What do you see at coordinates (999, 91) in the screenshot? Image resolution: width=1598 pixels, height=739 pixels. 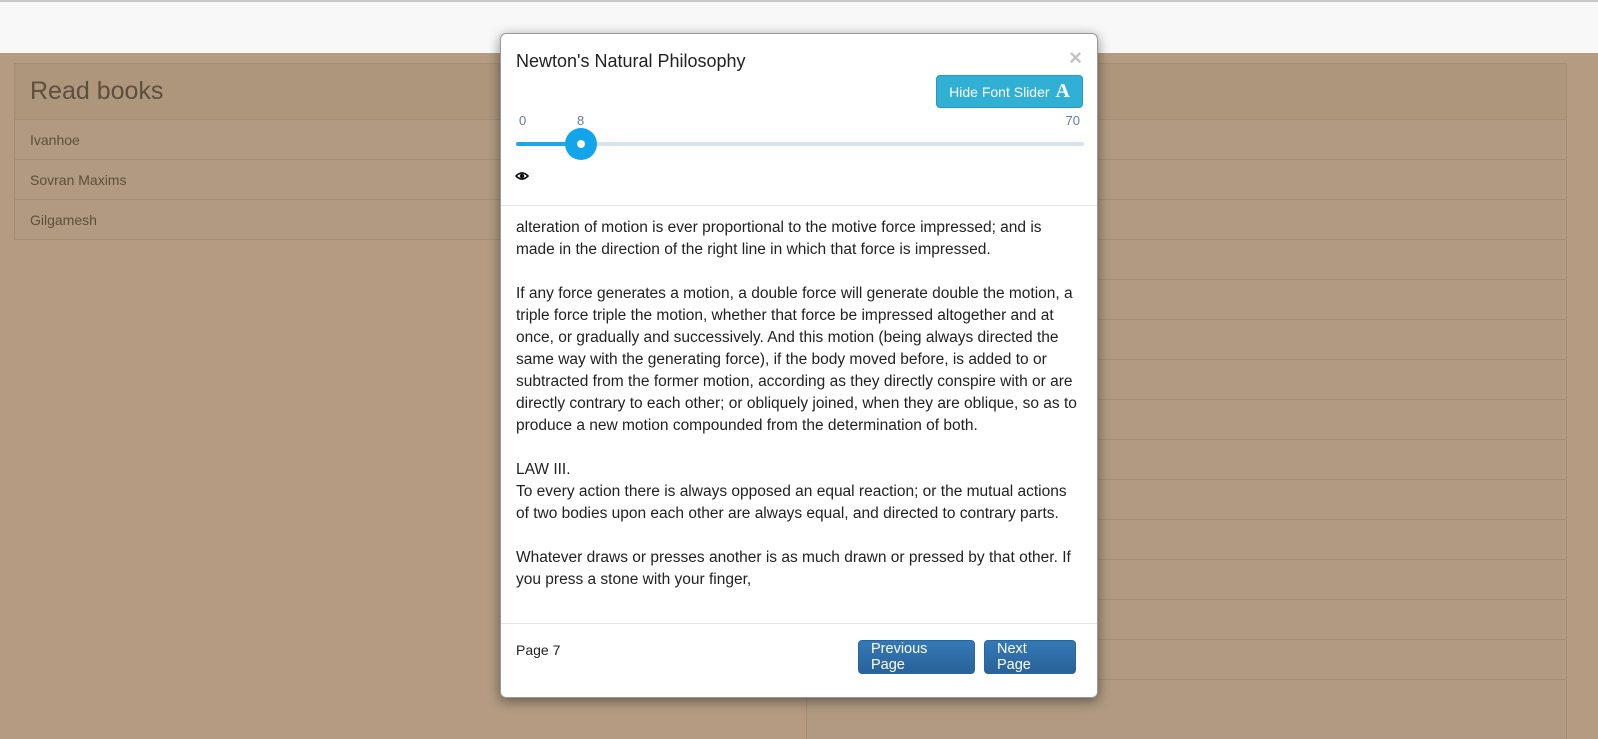 I see `hide-font-slider-label: Hide Font Slider` at bounding box center [999, 91].